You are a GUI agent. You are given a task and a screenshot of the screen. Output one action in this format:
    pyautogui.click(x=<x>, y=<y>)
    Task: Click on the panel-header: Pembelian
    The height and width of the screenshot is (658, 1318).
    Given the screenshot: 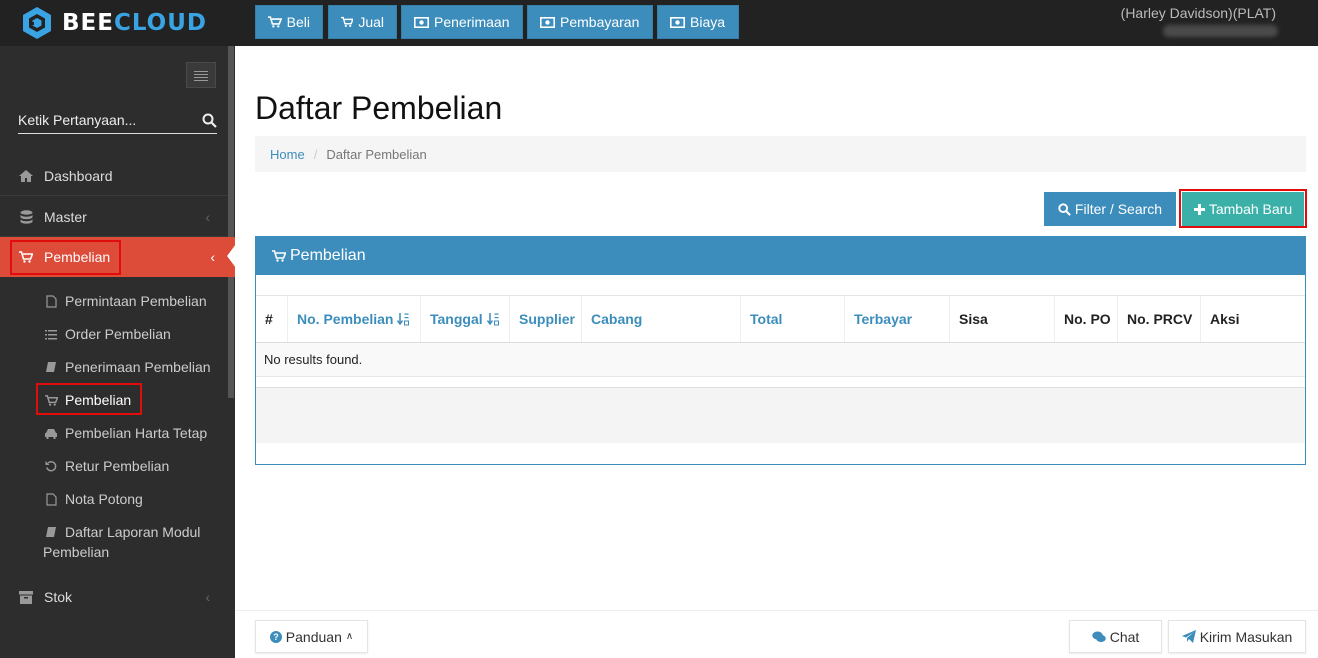 What is the action you would take?
    pyautogui.click(x=780, y=256)
    